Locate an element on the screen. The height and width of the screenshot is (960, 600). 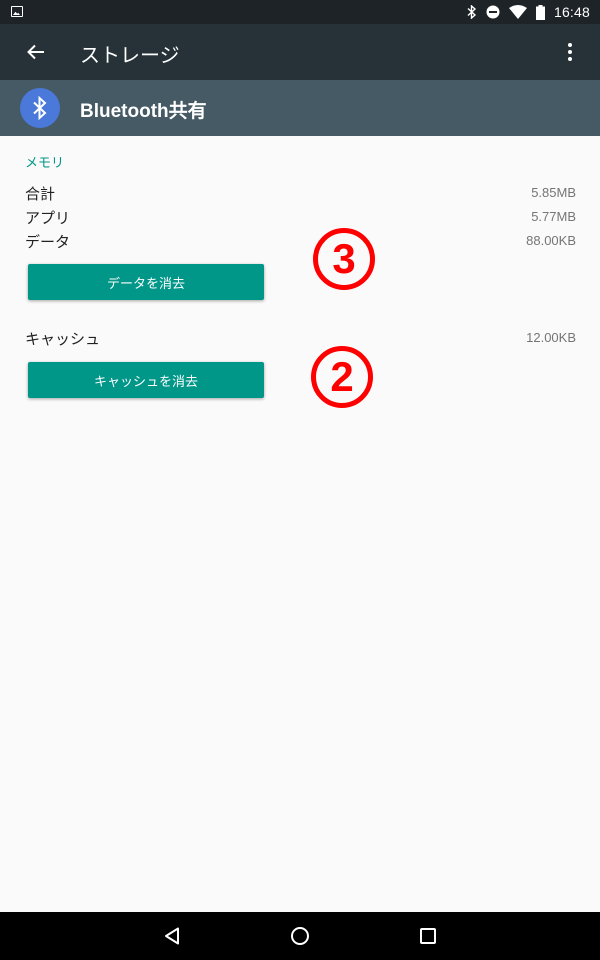
app-value: 5.77MB is located at coordinates (553, 216).